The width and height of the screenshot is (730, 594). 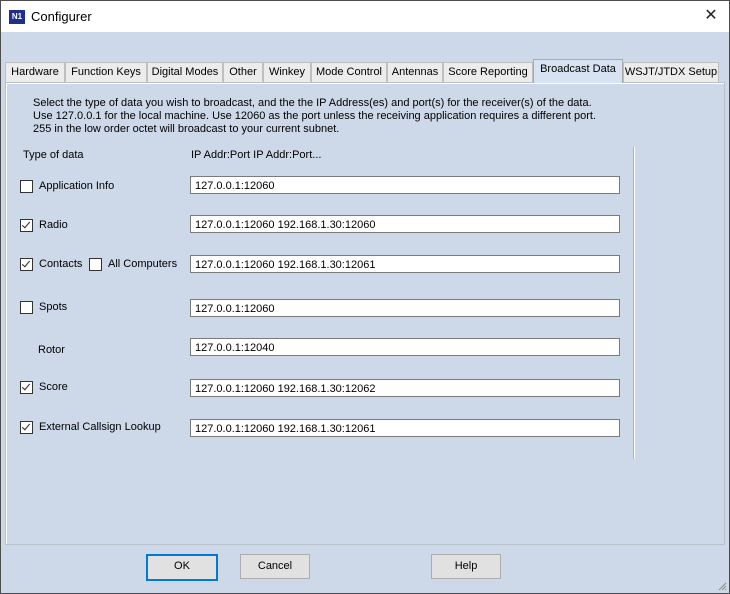 What do you see at coordinates (26, 427) in the screenshot?
I see `callsign-lookup-checkbox` at bounding box center [26, 427].